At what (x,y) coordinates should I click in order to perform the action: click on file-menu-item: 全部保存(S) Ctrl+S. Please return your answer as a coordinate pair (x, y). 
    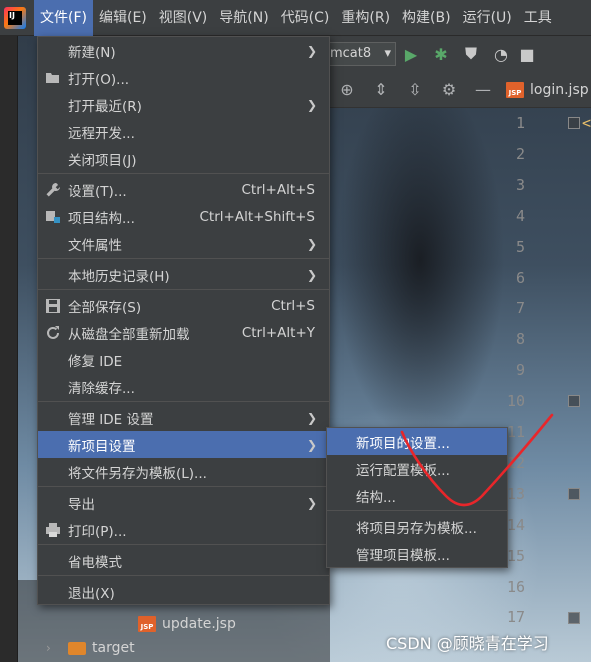
    Looking at the image, I should click on (183, 305).